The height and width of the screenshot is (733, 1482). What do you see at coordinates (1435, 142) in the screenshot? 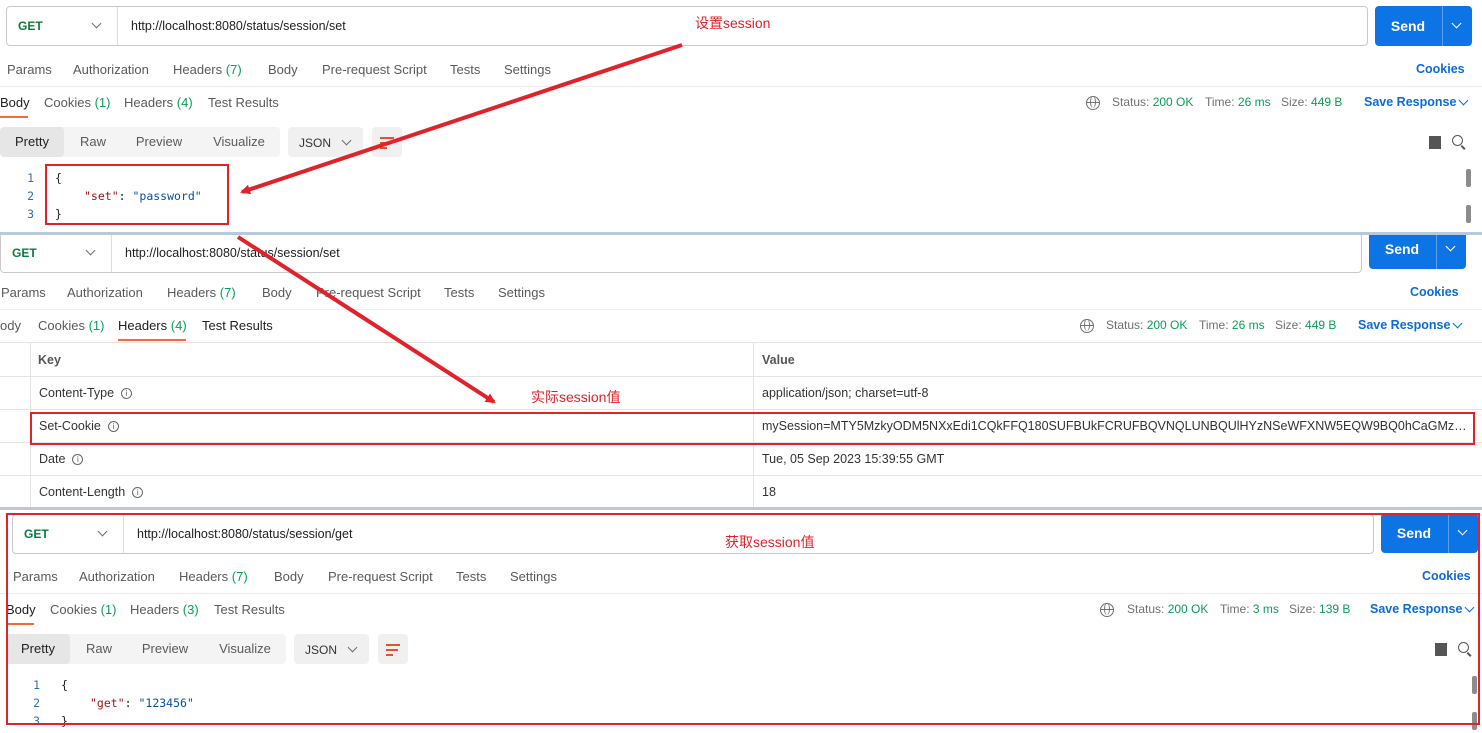
I see `copy-icon` at bounding box center [1435, 142].